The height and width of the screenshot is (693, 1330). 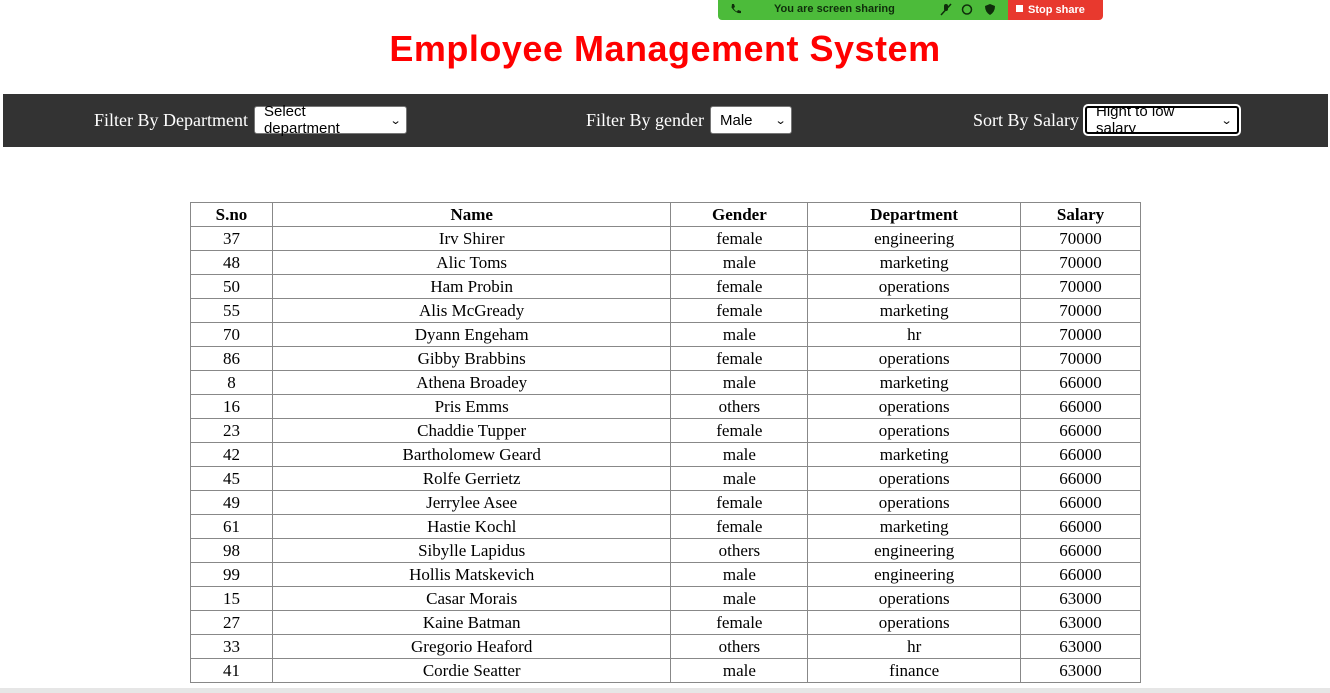 I want to click on cell-name: Gibby Brabbins, so click(x=471, y=358).